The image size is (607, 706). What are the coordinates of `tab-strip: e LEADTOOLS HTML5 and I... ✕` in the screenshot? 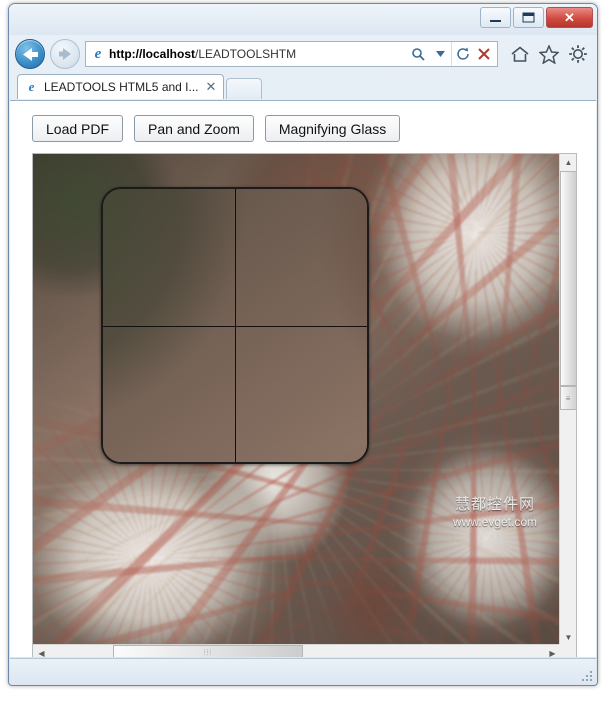 It's located at (303, 86).